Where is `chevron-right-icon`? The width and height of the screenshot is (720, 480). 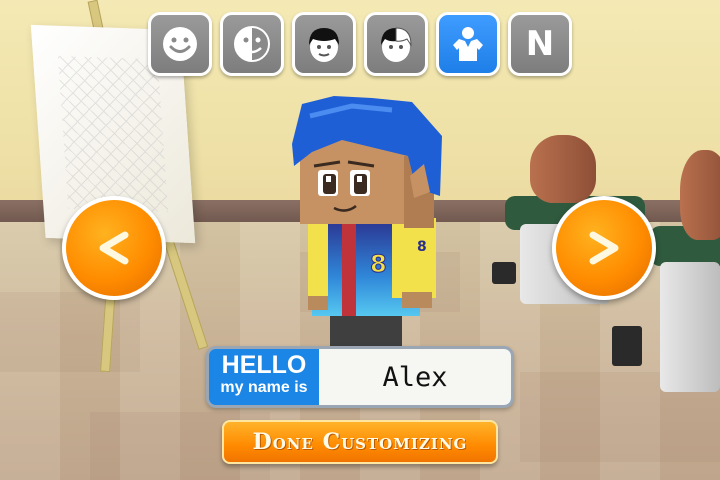
chevron-right-icon is located at coordinates (604, 248).